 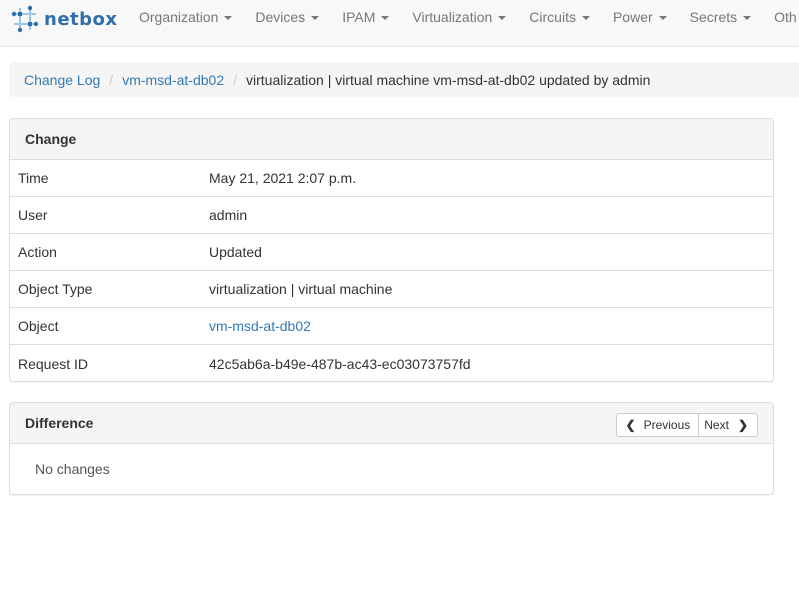 I want to click on change-panel-title: Change, so click(x=391, y=139).